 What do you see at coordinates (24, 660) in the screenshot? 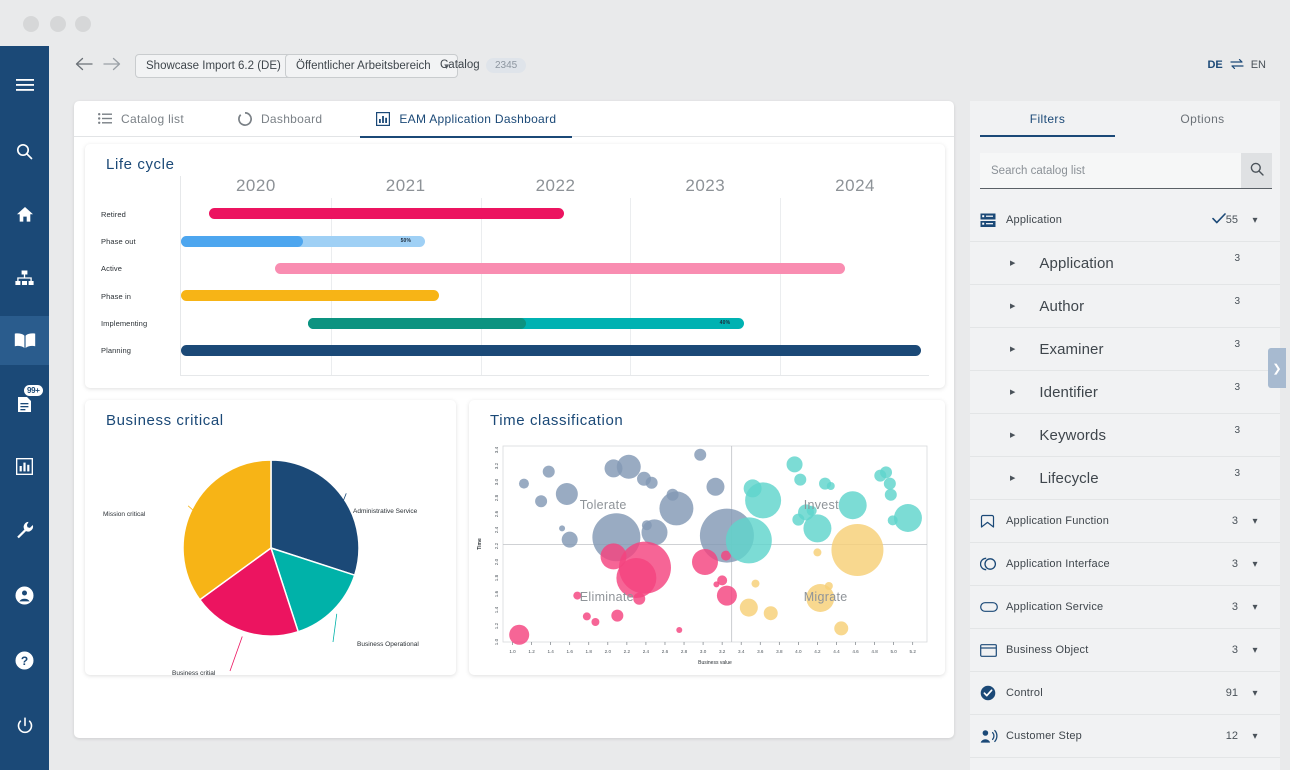
I see `sidebar-item-help: ?` at bounding box center [24, 660].